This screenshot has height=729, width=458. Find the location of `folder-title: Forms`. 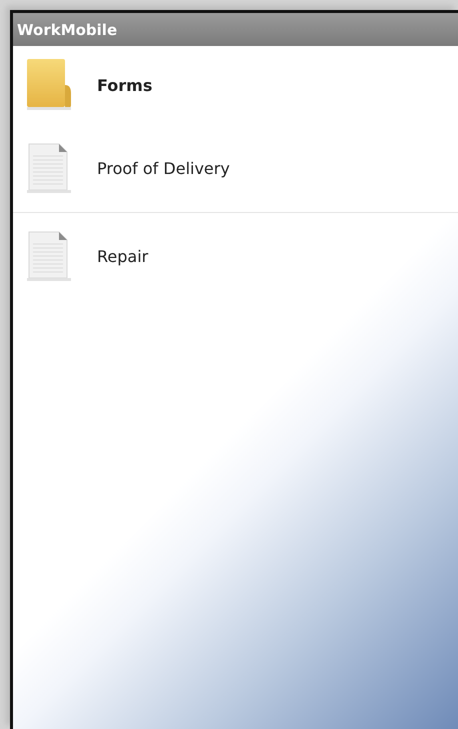

folder-title: Forms is located at coordinates (124, 85).